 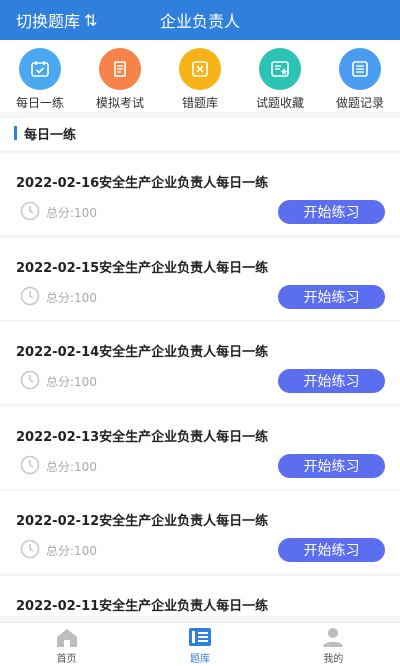 I want to click on calendar-check-icon, so click(x=40, y=69).